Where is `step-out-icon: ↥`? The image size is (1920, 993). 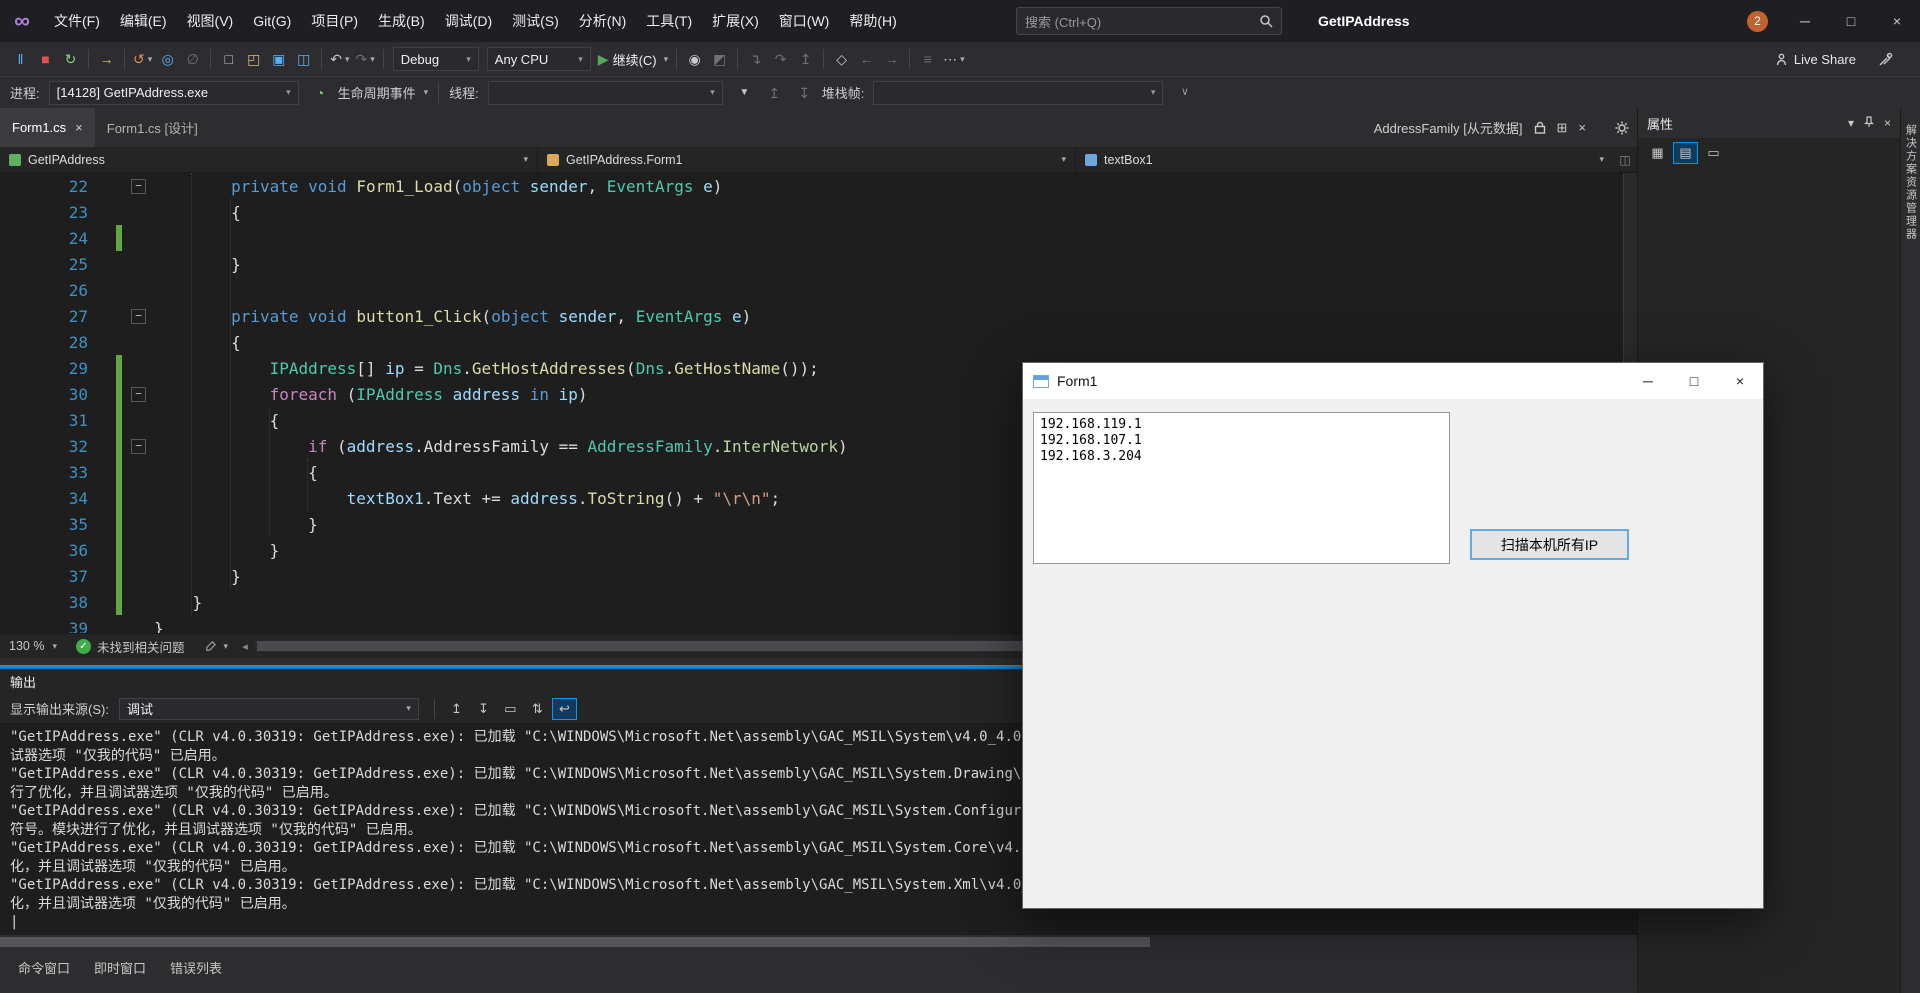
step-out-icon: ↥ is located at coordinates (805, 59).